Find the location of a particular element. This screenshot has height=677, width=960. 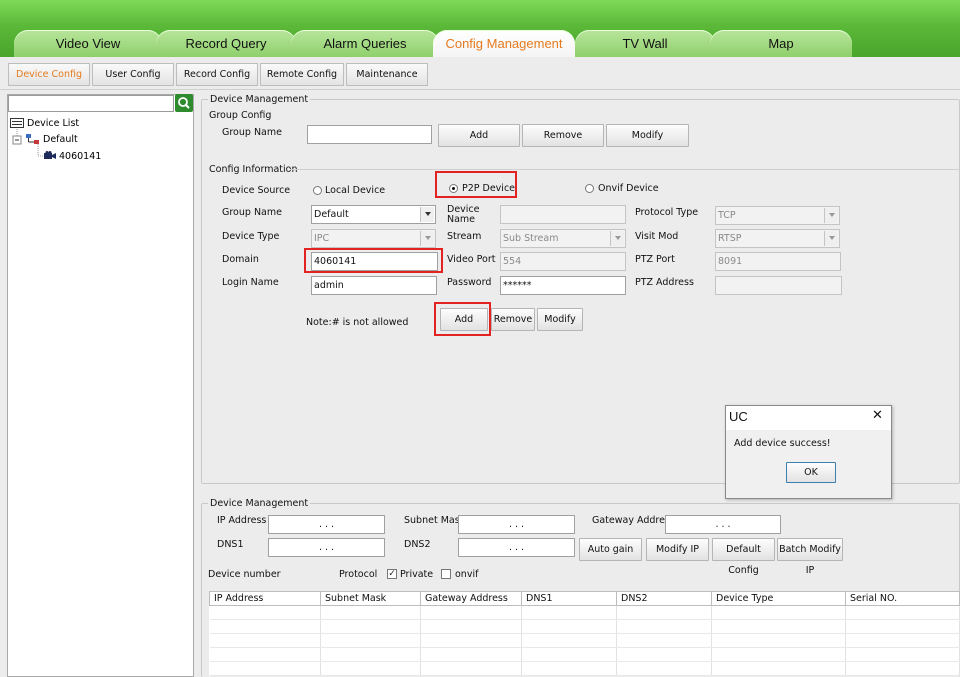

dialog-titlebar is located at coordinates (808, 418).